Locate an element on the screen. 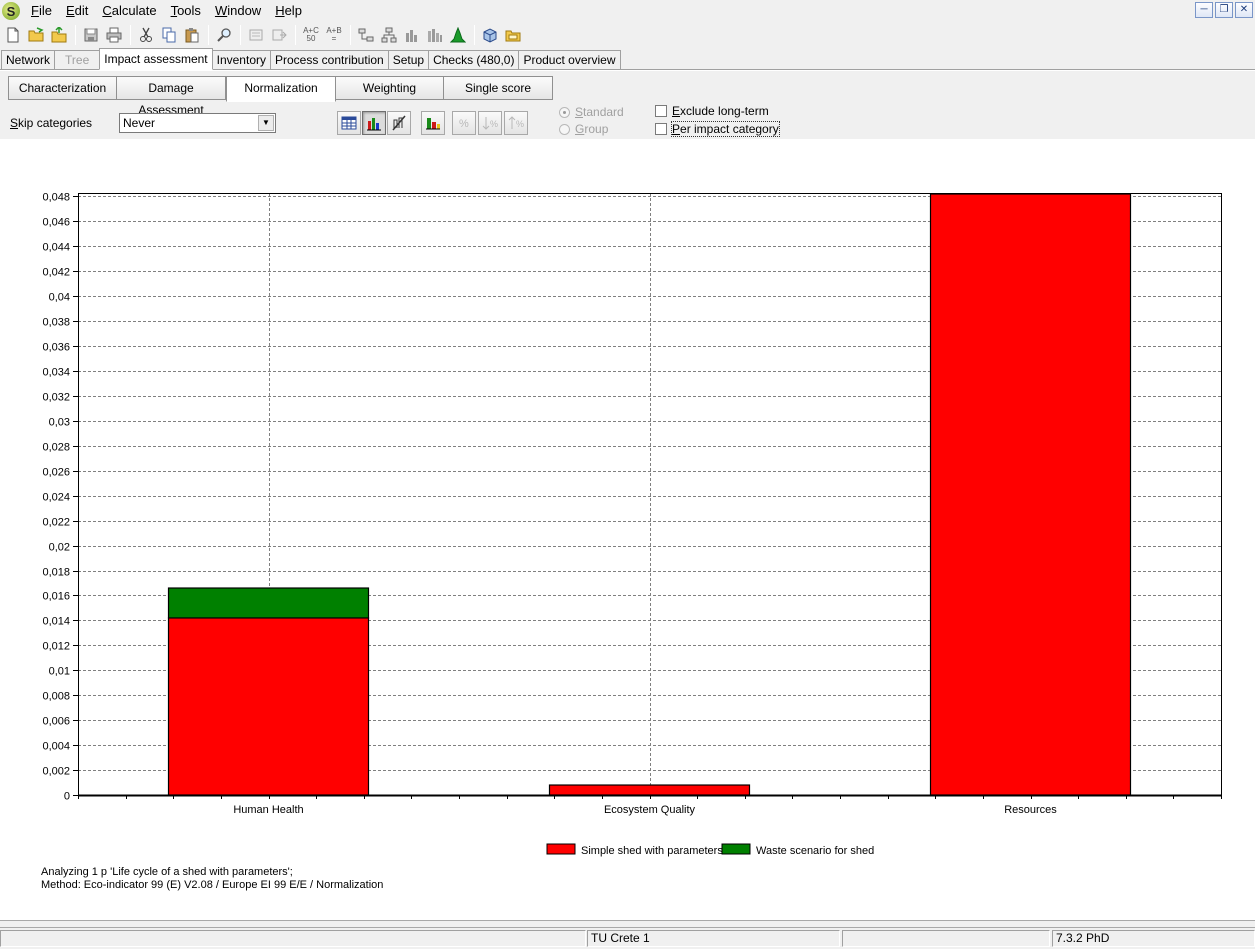  toolbar: A+C 50 A+B = is located at coordinates (627, 35).